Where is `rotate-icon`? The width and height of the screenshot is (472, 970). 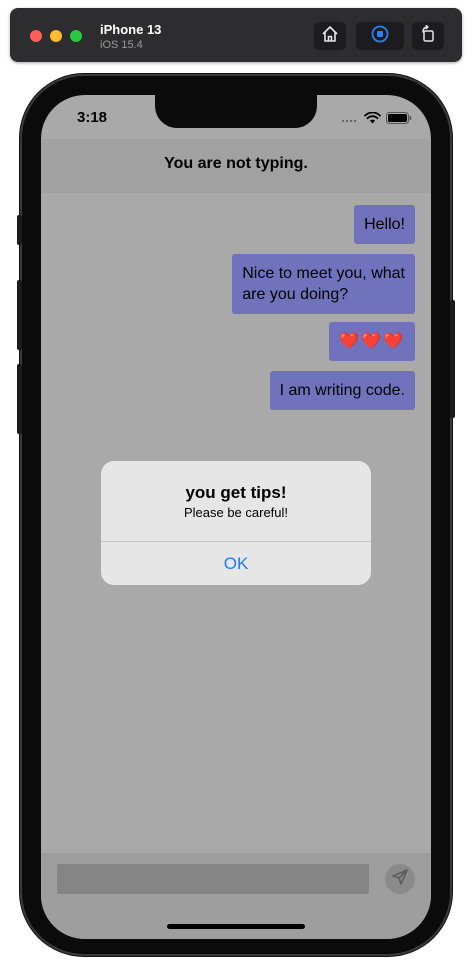
rotate-icon is located at coordinates (428, 36).